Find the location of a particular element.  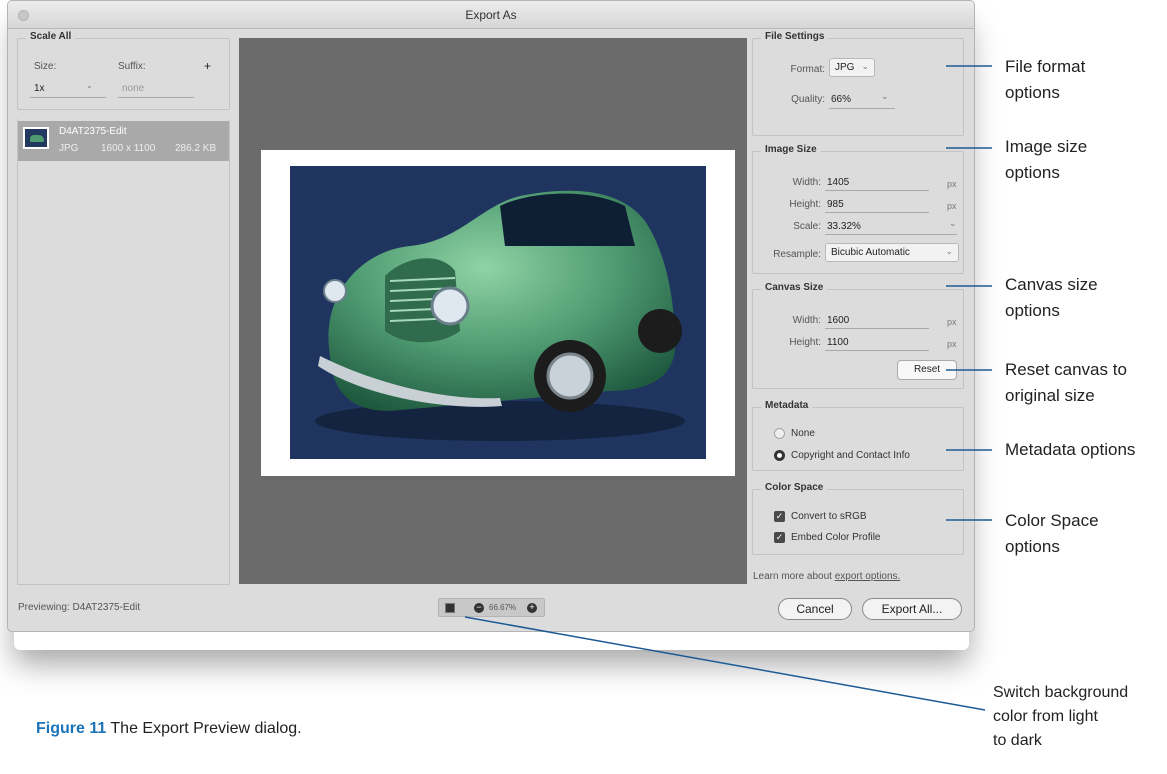

learn-more-prefix: Learn more about is located at coordinates (794, 576).